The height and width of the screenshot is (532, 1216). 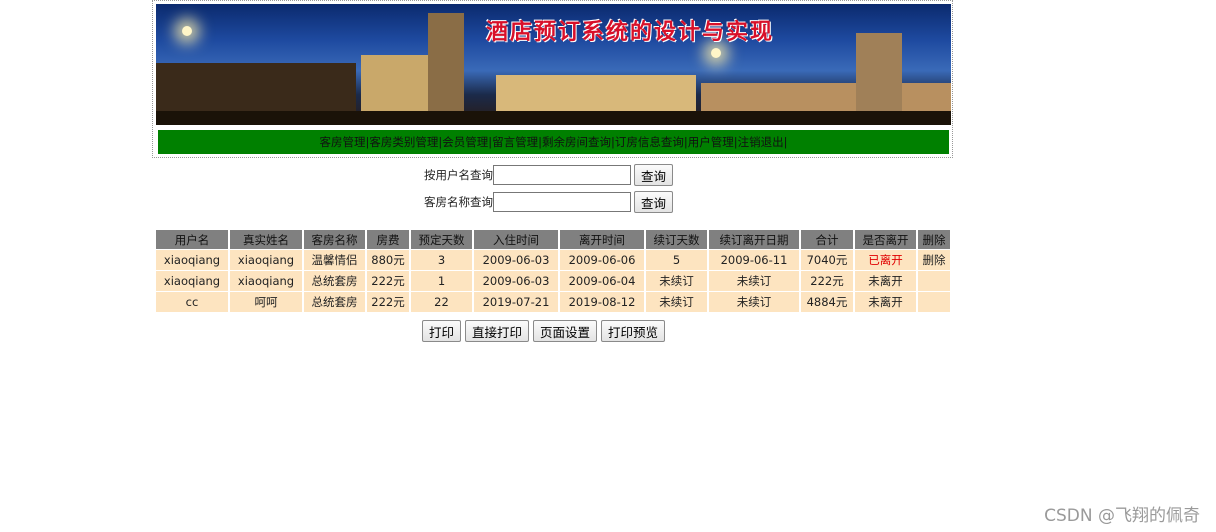 What do you see at coordinates (602, 260) in the screenshot?
I see `cell-check-out: 2009-06-06` at bounding box center [602, 260].